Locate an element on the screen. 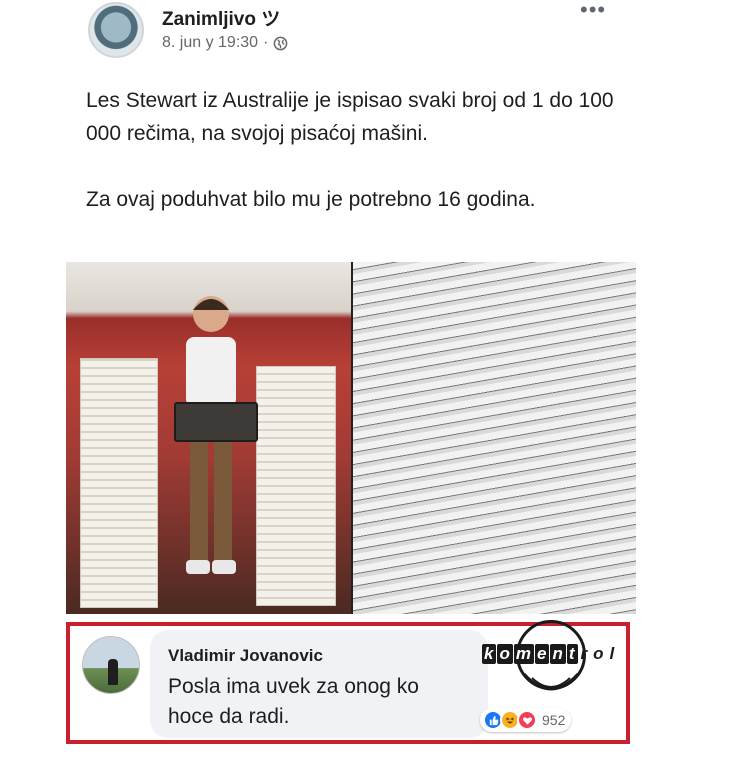 This screenshot has width=750, height=773. logo-text: komentrol is located at coordinates (549, 654).